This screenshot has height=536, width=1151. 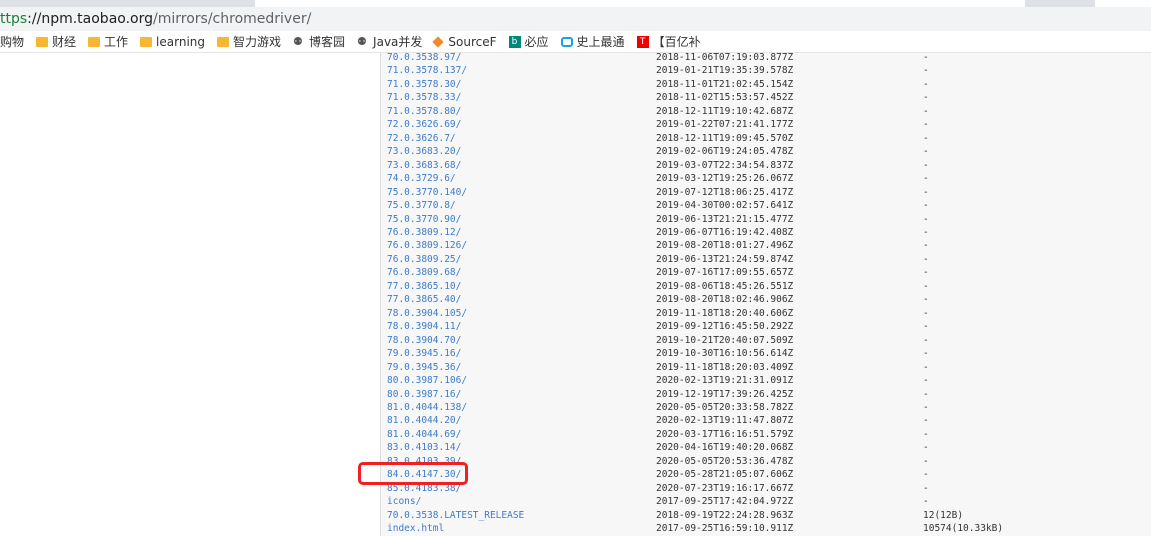 What do you see at coordinates (424, 219) in the screenshot?
I see `file-link: 75.0.3770.90/` at bounding box center [424, 219].